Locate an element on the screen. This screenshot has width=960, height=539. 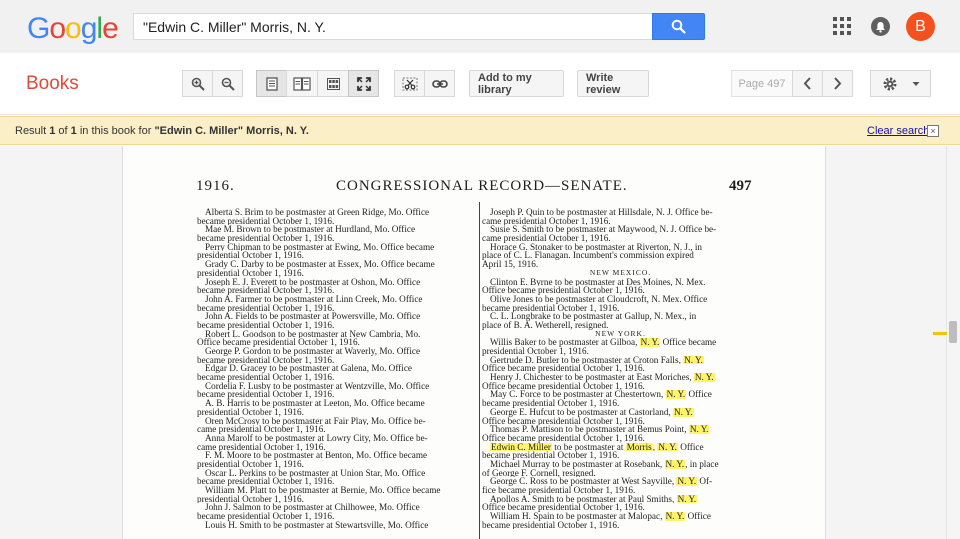
page-text-line: NEW MEXICO. is located at coordinates (620, 272).